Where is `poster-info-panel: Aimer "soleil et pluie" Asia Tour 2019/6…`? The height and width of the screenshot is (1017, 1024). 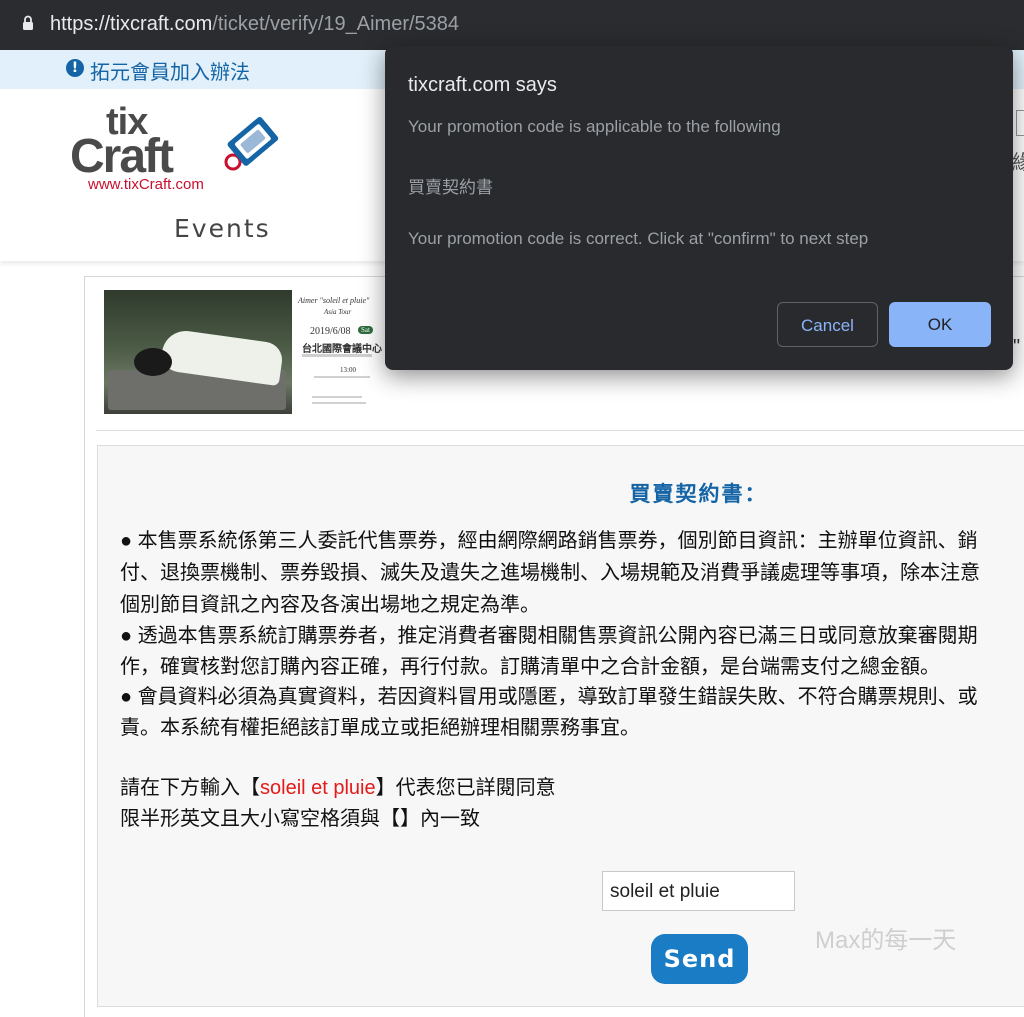 poster-info-panel: Aimer "soleil et pluie" Asia Tour 2019/6… is located at coordinates (339, 352).